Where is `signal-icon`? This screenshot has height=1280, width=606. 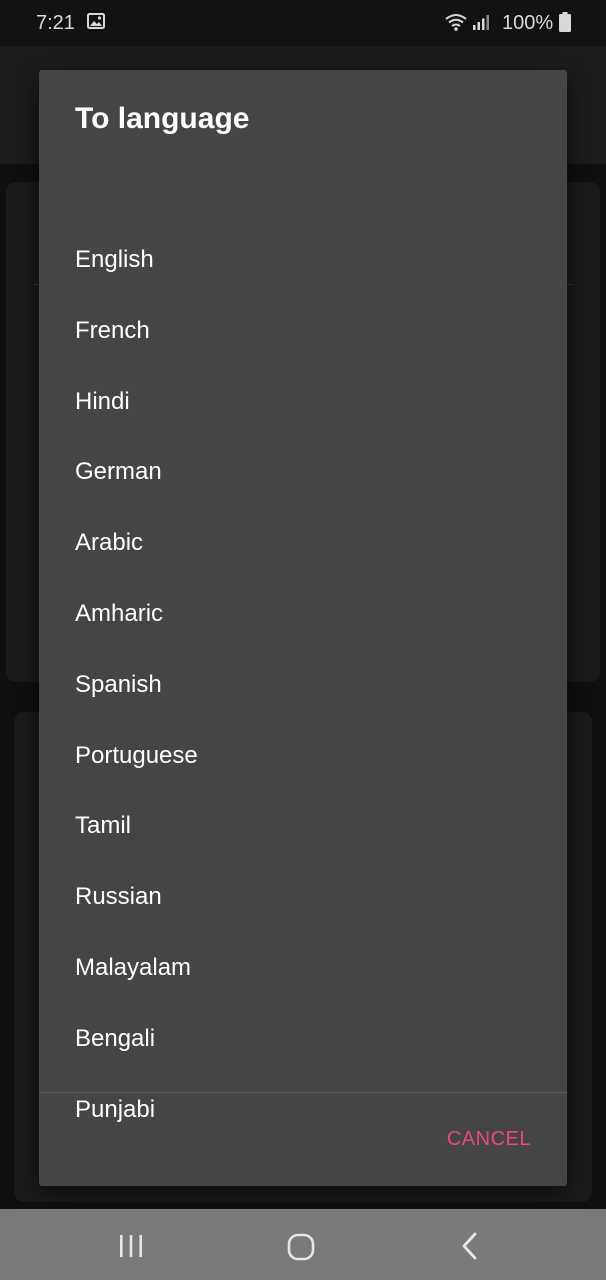 signal-icon is located at coordinates (481, 22).